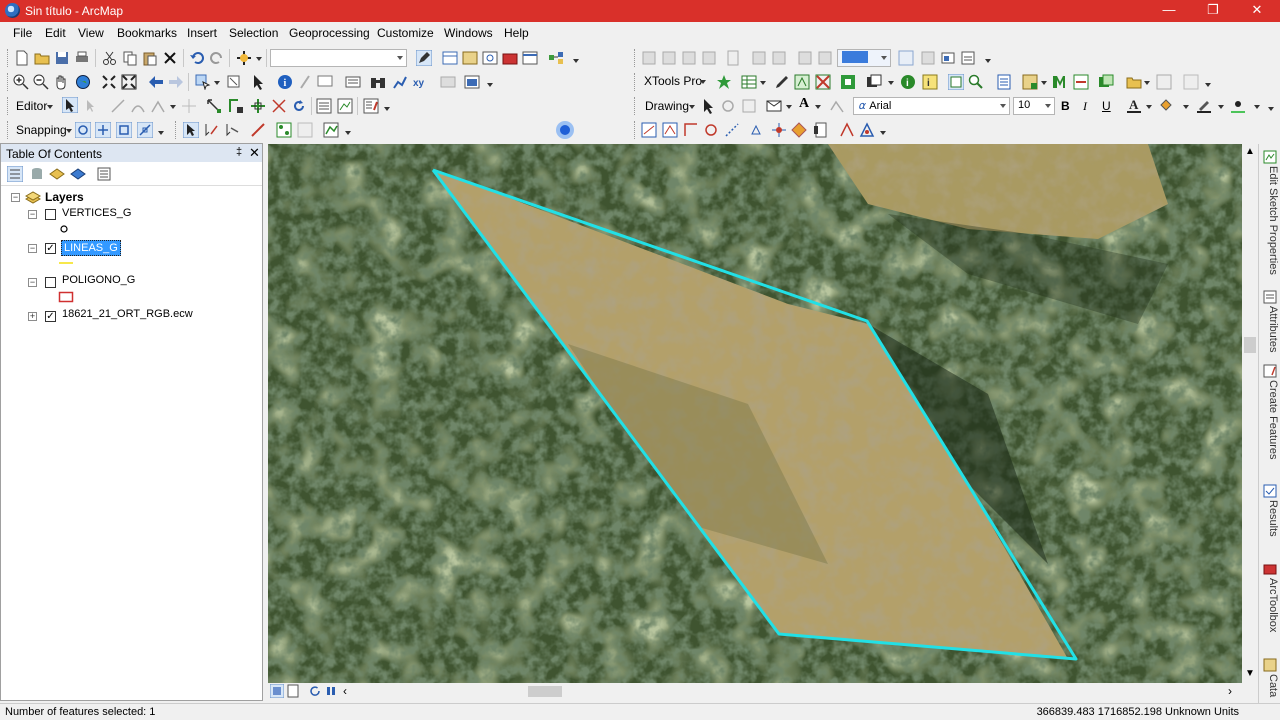 Image resolution: width=1280 pixels, height=720 pixels. What do you see at coordinates (331, 691) in the screenshot?
I see `pause-drawing-icon` at bounding box center [331, 691].